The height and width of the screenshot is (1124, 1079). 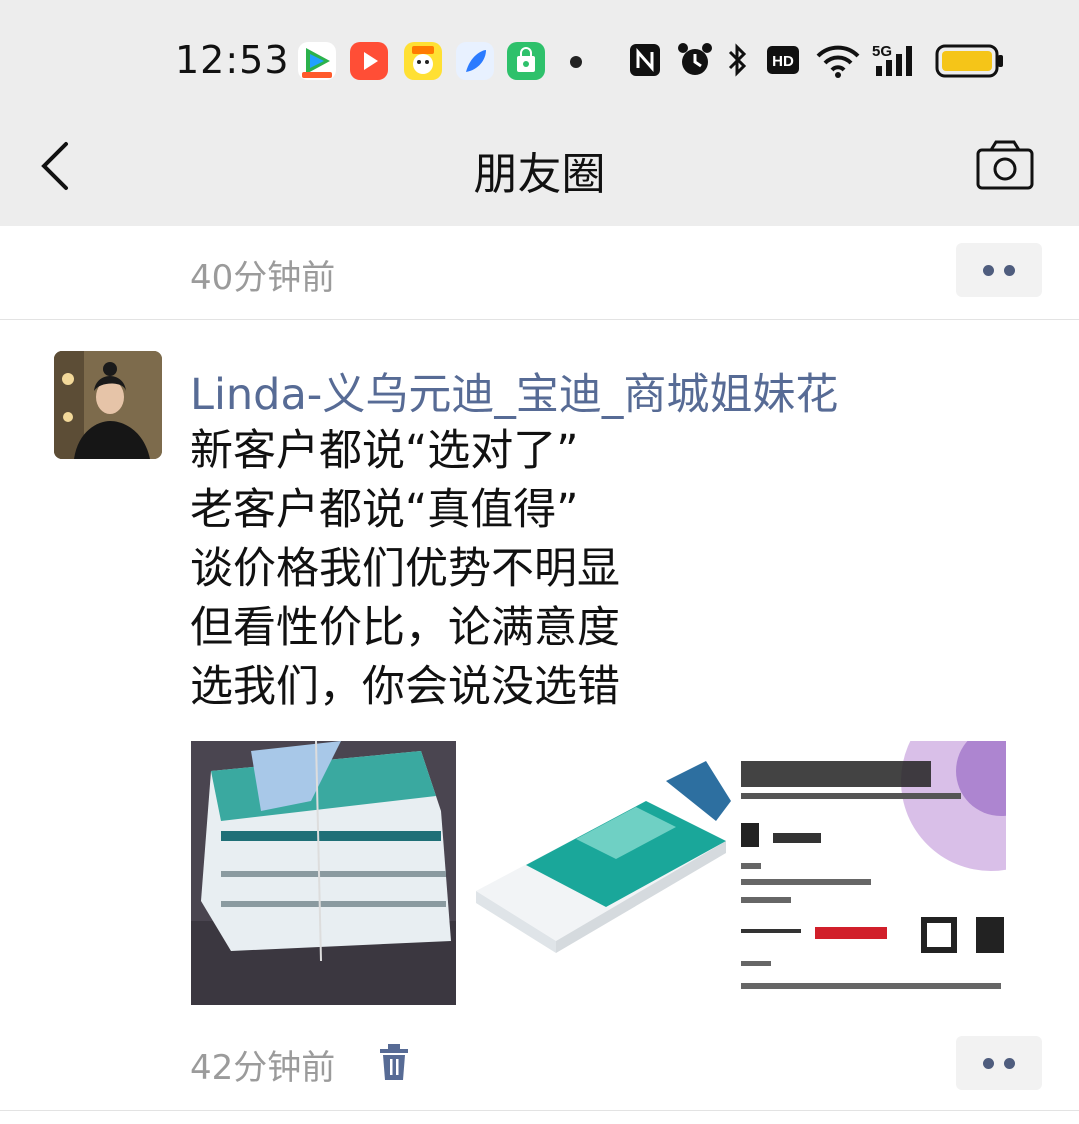 What do you see at coordinates (598, 873) in the screenshot?
I see `post-image-paper-ream` at bounding box center [598, 873].